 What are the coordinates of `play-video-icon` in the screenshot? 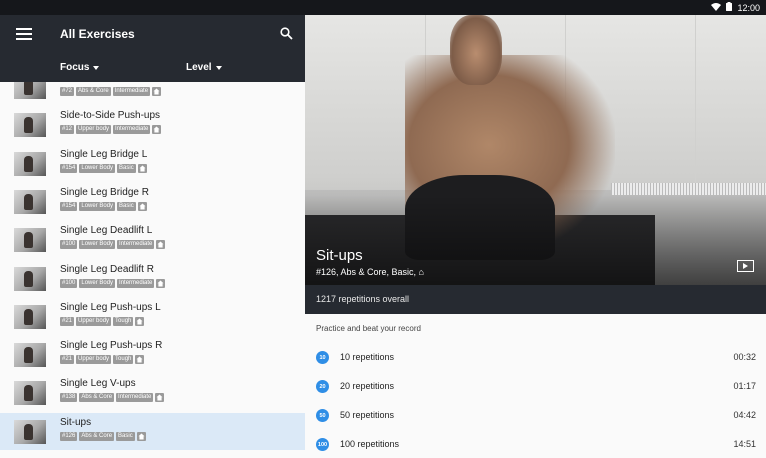 It's located at (745, 266).